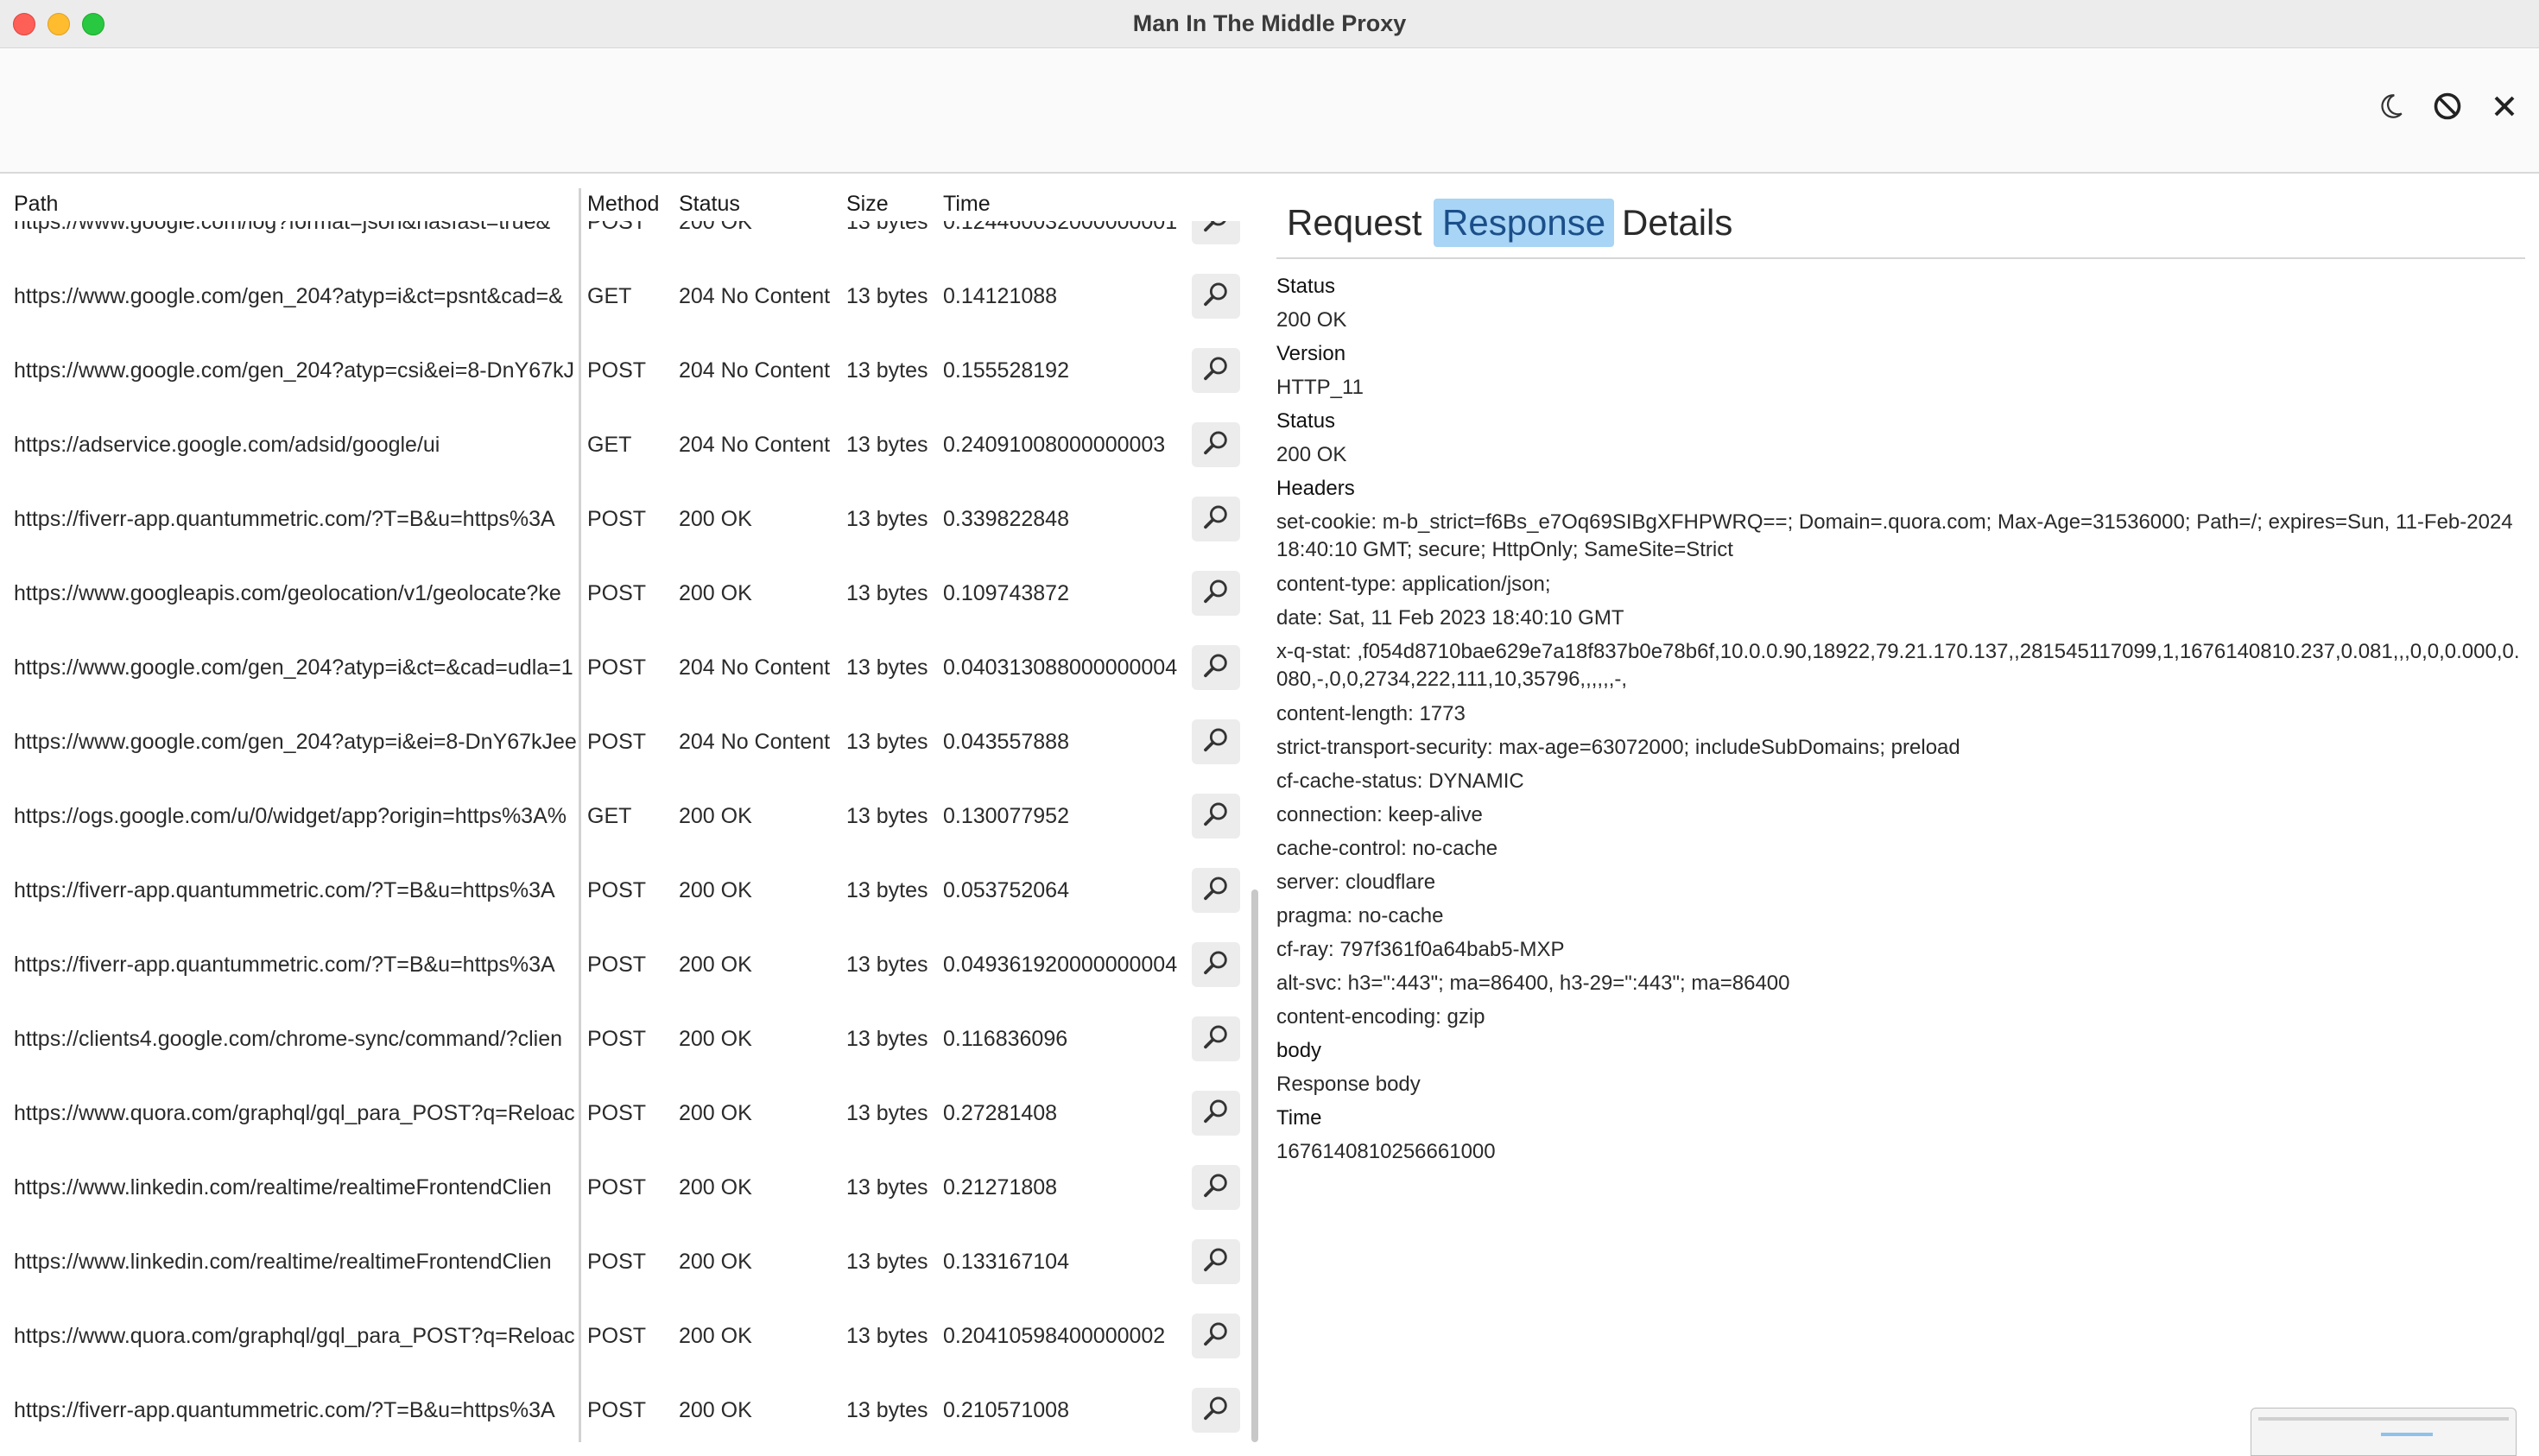 The width and height of the screenshot is (2539, 1456). Describe the element at coordinates (1387, 848) in the screenshot. I see `header-line: cache-control: no-cache` at that location.